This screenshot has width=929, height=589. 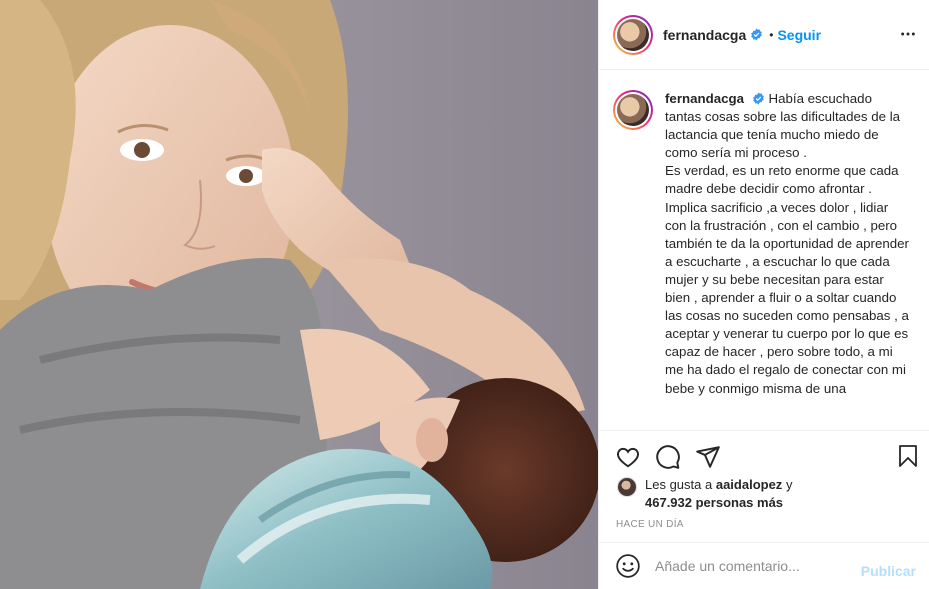 What do you see at coordinates (908, 34) in the screenshot?
I see `more-options-icon` at bounding box center [908, 34].